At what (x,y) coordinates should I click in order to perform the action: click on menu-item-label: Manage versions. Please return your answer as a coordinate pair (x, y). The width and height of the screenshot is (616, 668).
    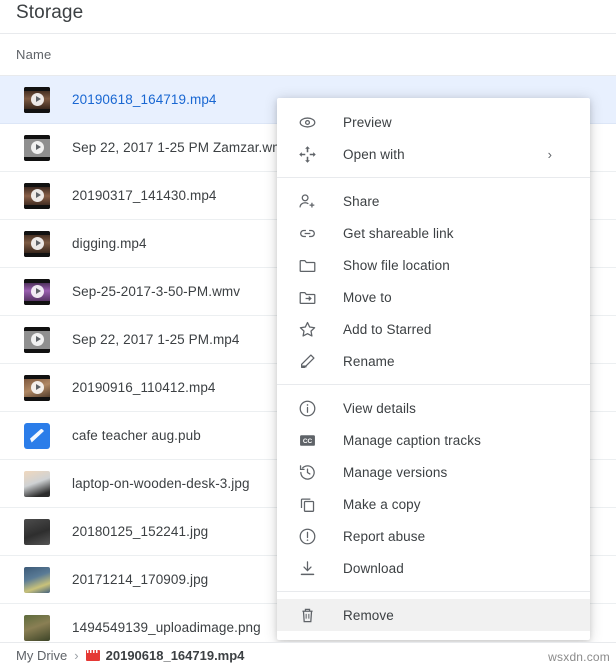
    Looking at the image, I should click on (395, 472).